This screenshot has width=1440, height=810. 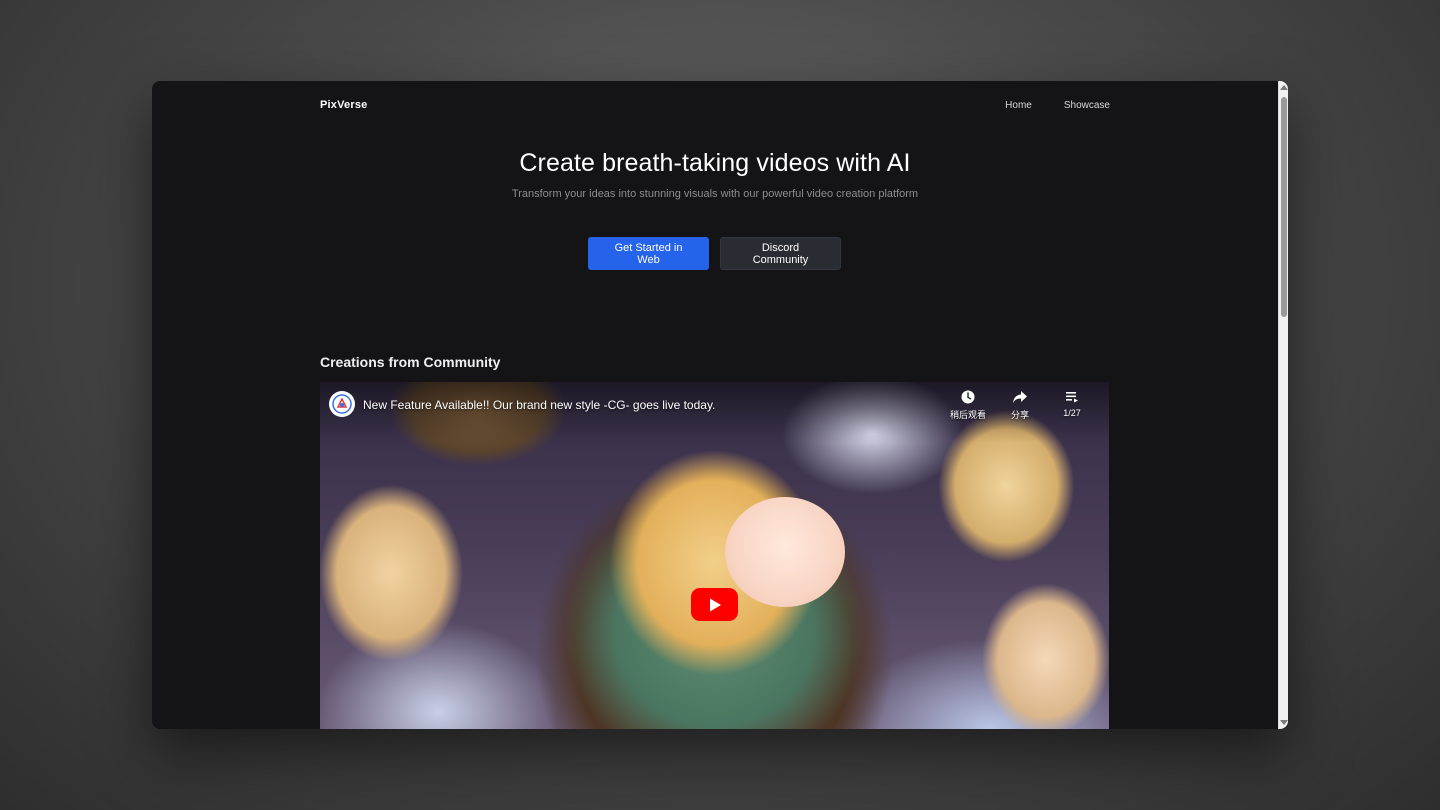 I want to click on video-thumbnail-face, so click(x=785, y=552).